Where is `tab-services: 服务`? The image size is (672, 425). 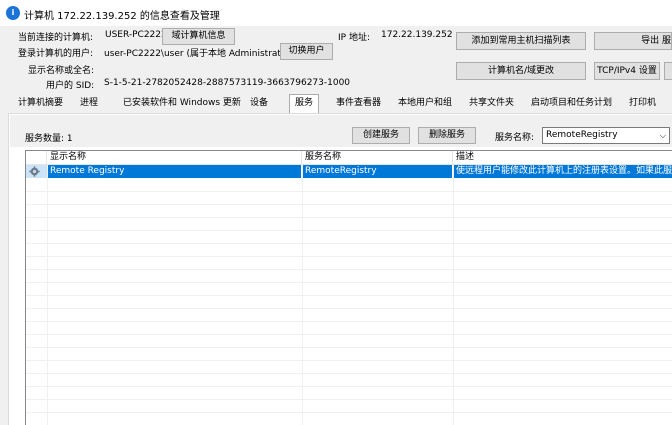 tab-services: 服务 is located at coordinates (304, 103).